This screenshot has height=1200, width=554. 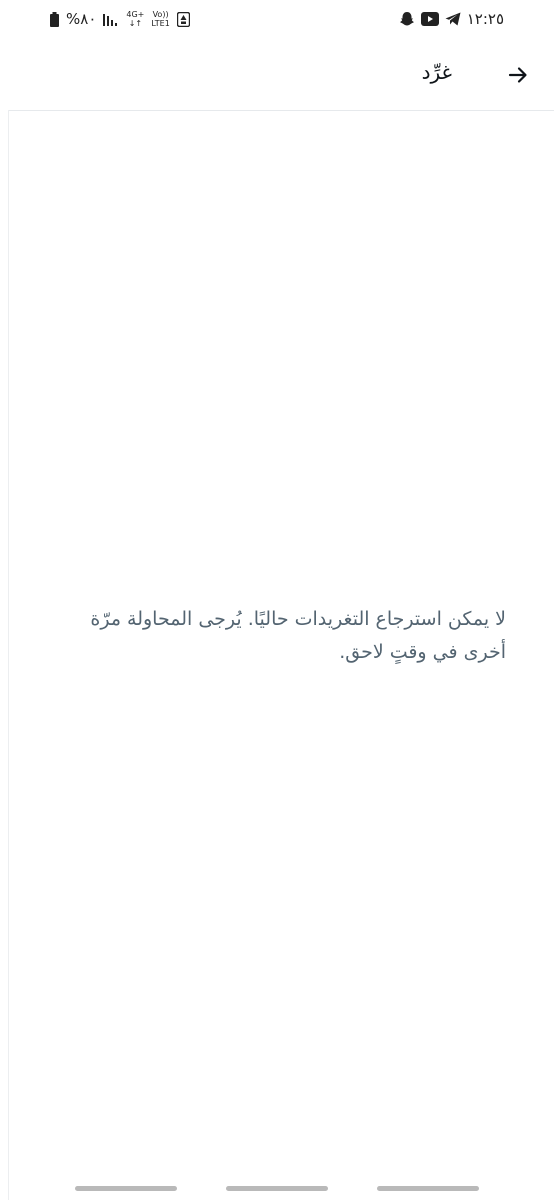 I want to click on app-header: غرِّد, so click(x=277, y=75).